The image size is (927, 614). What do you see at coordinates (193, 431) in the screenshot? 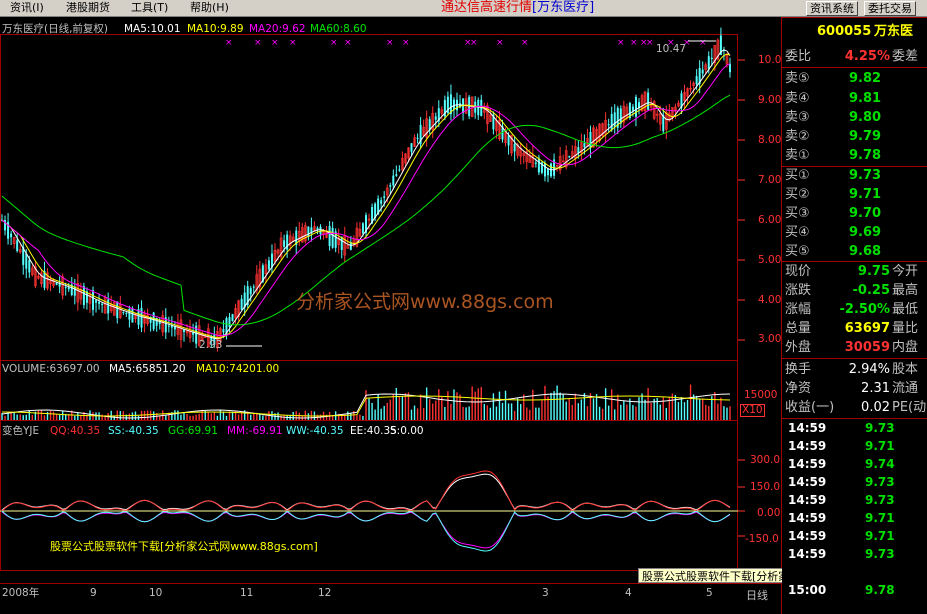
I see `indicator-gg: GG:69.91` at bounding box center [193, 431].